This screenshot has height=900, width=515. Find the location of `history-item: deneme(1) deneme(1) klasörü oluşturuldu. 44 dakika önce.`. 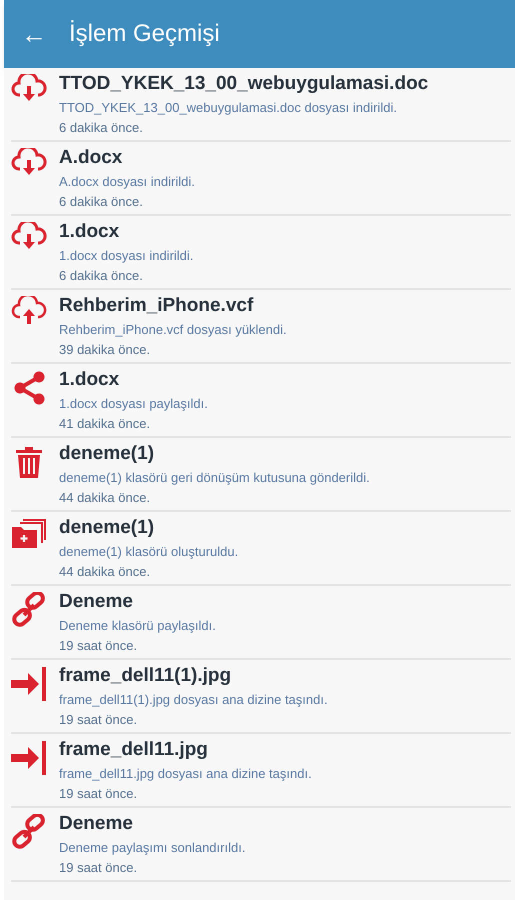

history-item: deneme(1) deneme(1) klasörü oluşturuldu. 44 dakika önce. is located at coordinates (261, 549).